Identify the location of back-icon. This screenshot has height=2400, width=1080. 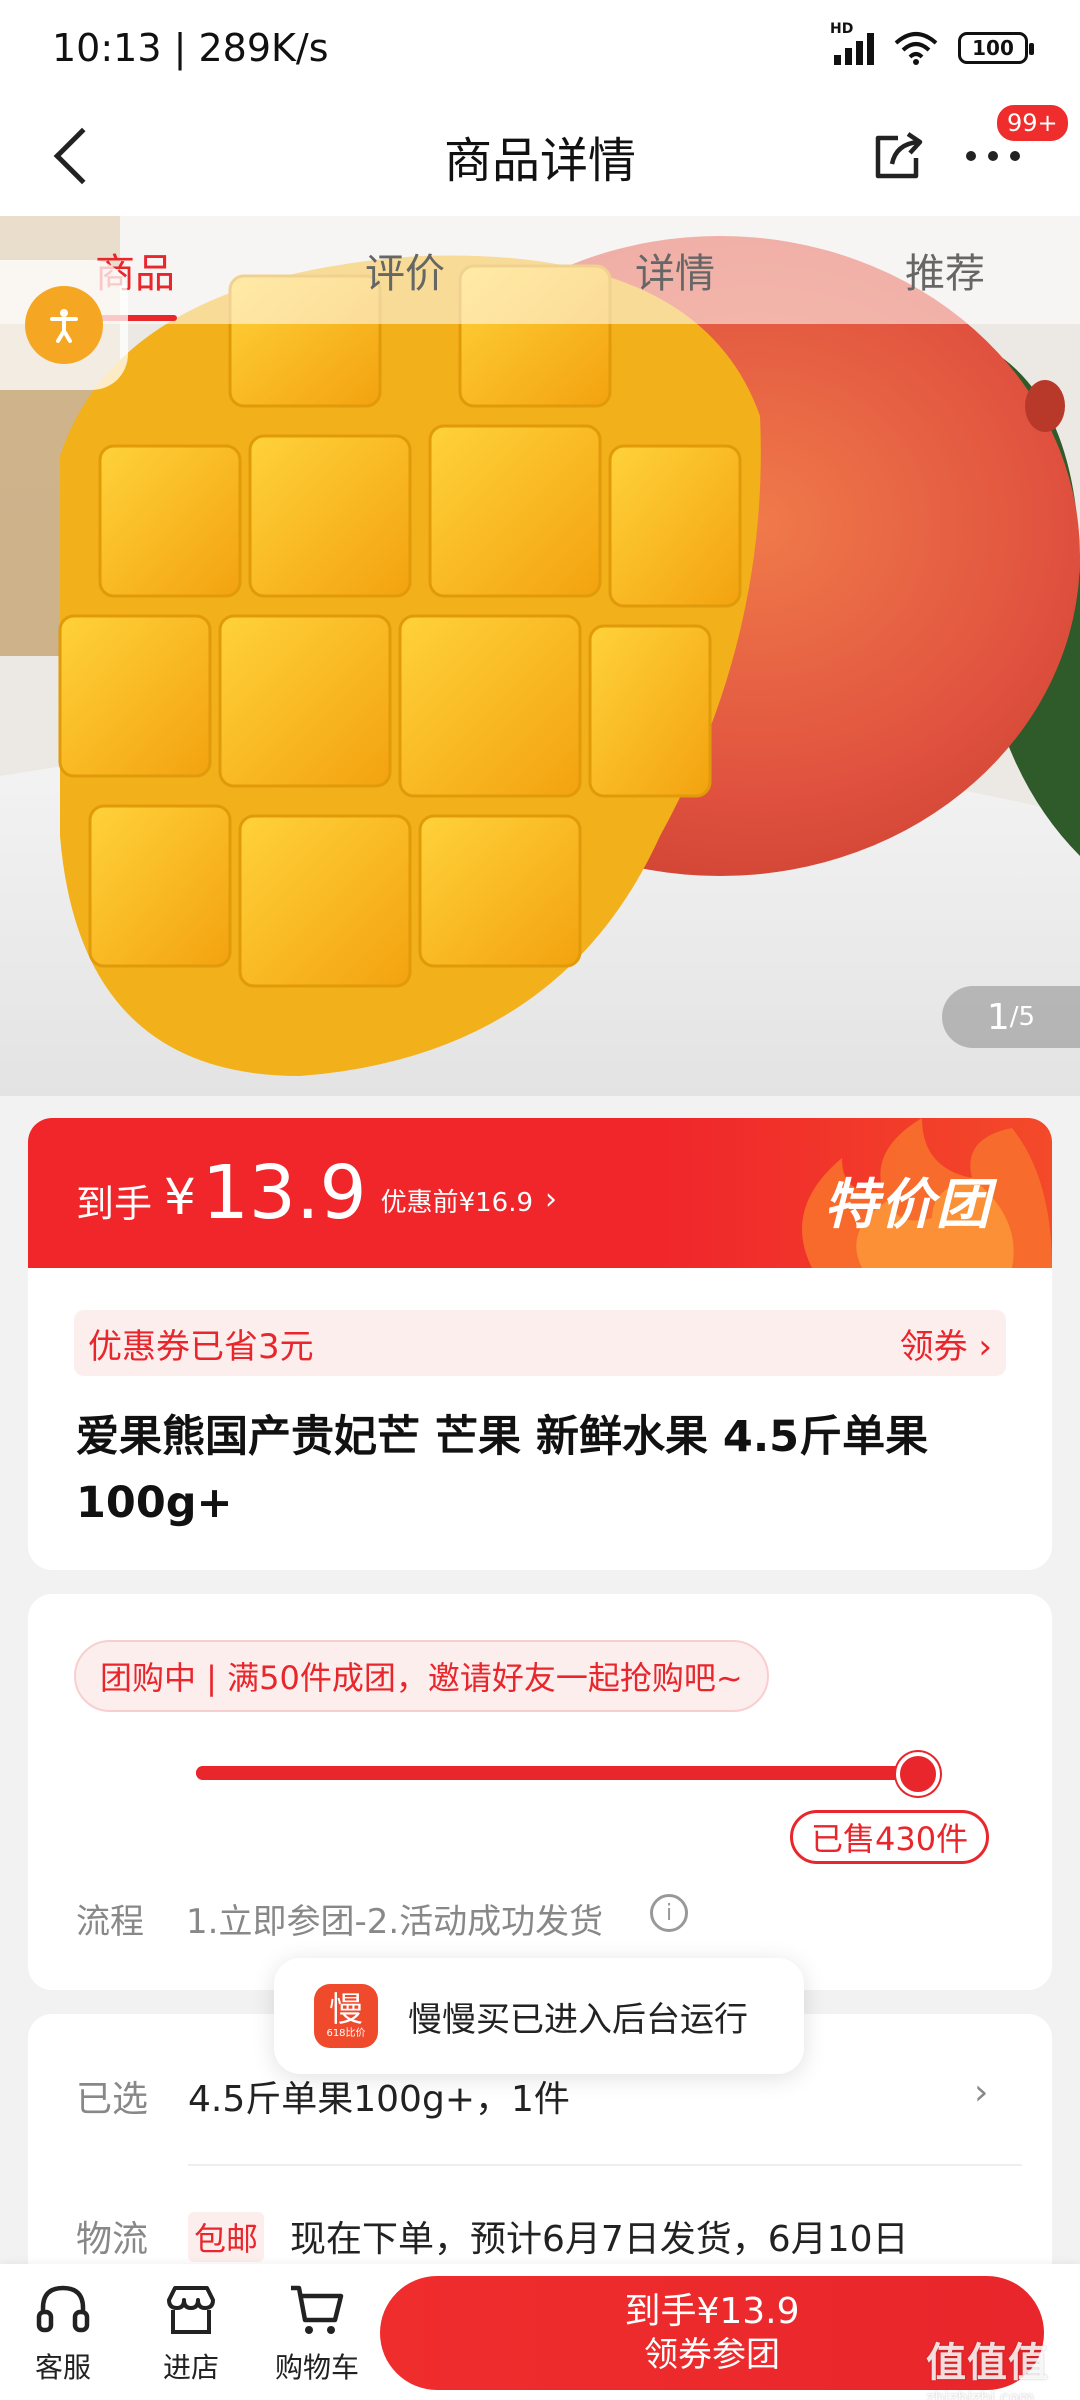
(82, 156).